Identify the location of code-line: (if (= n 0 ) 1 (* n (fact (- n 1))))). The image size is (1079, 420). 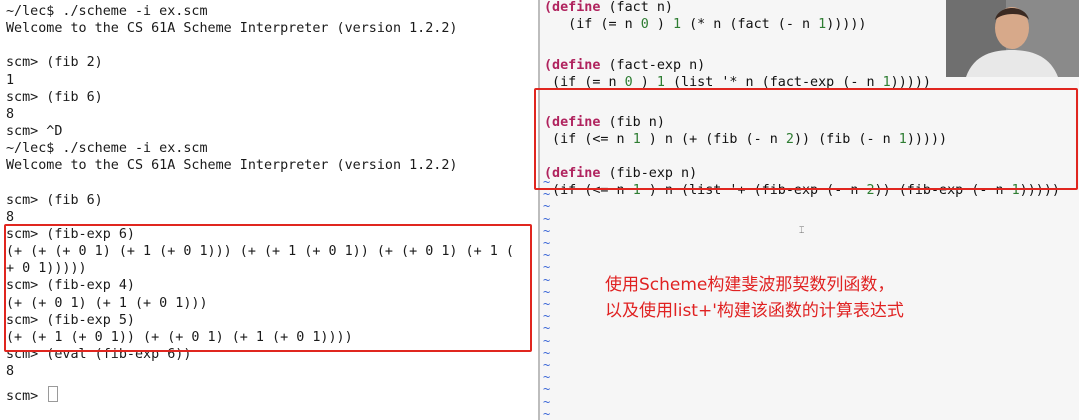
(709, 24).